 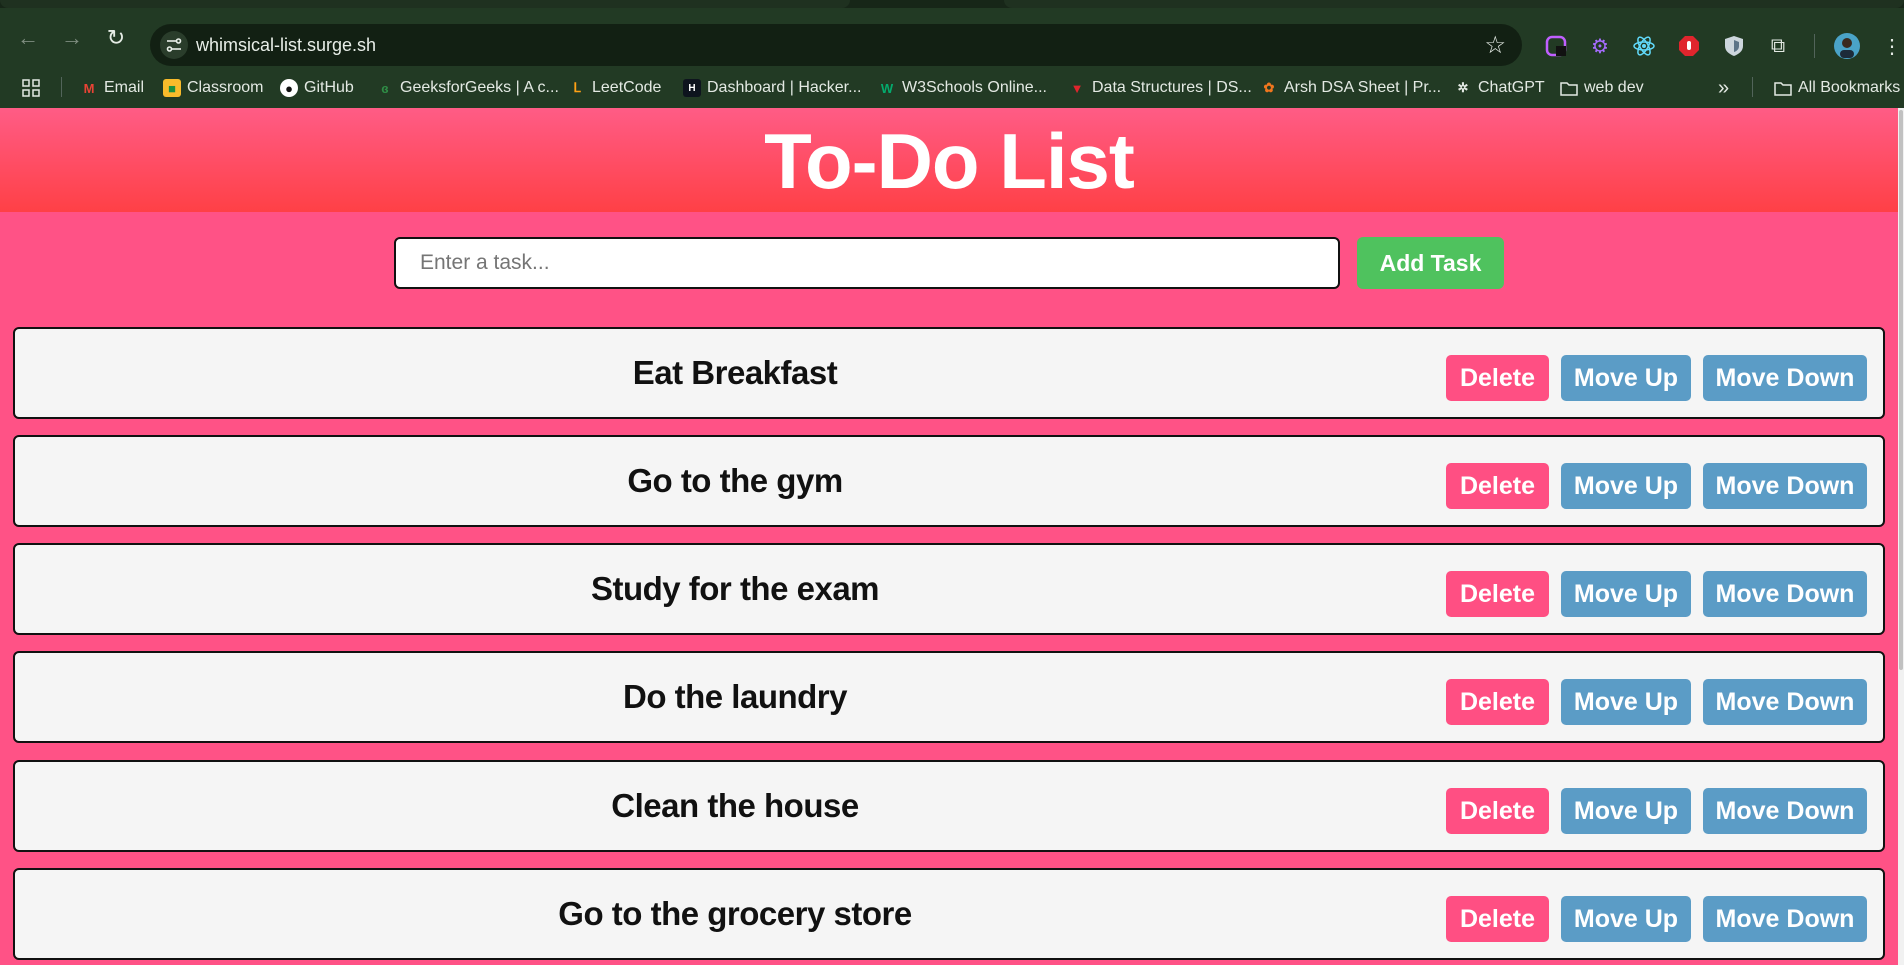 What do you see at coordinates (735, 913) in the screenshot?
I see `task-text: Go to the grocery store` at bounding box center [735, 913].